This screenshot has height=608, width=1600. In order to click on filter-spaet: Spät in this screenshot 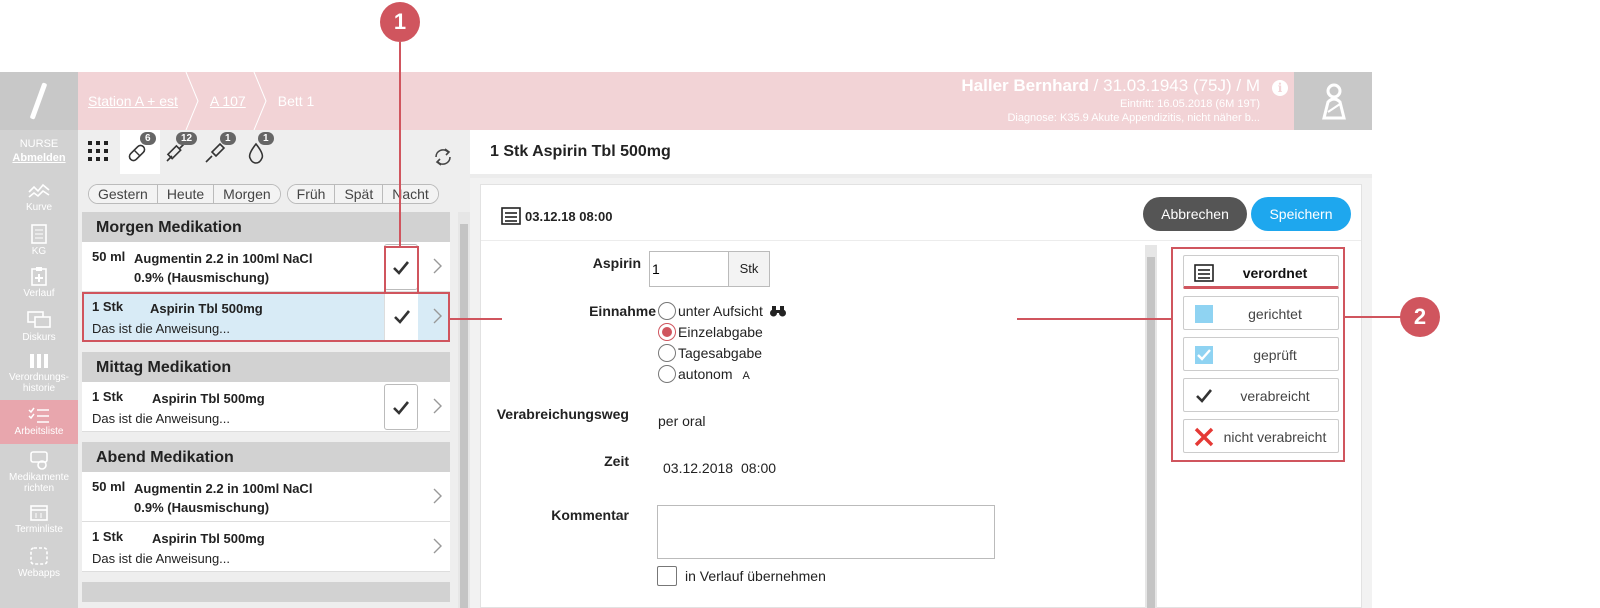, I will do `click(359, 194)`.